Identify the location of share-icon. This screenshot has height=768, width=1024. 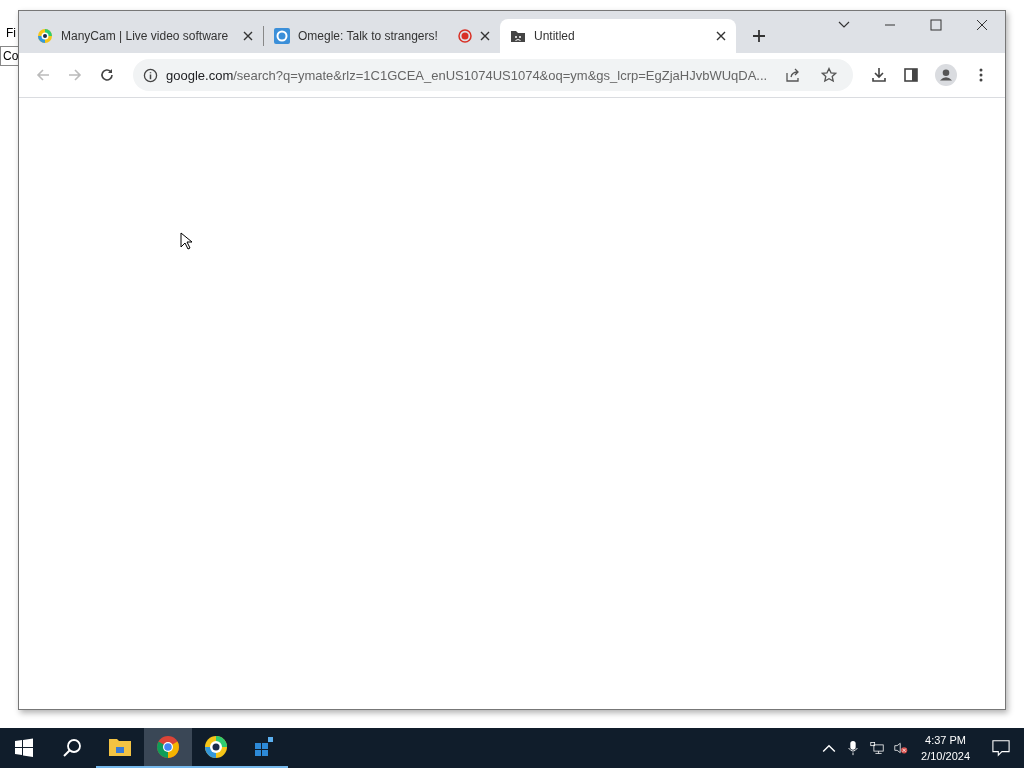
(793, 75).